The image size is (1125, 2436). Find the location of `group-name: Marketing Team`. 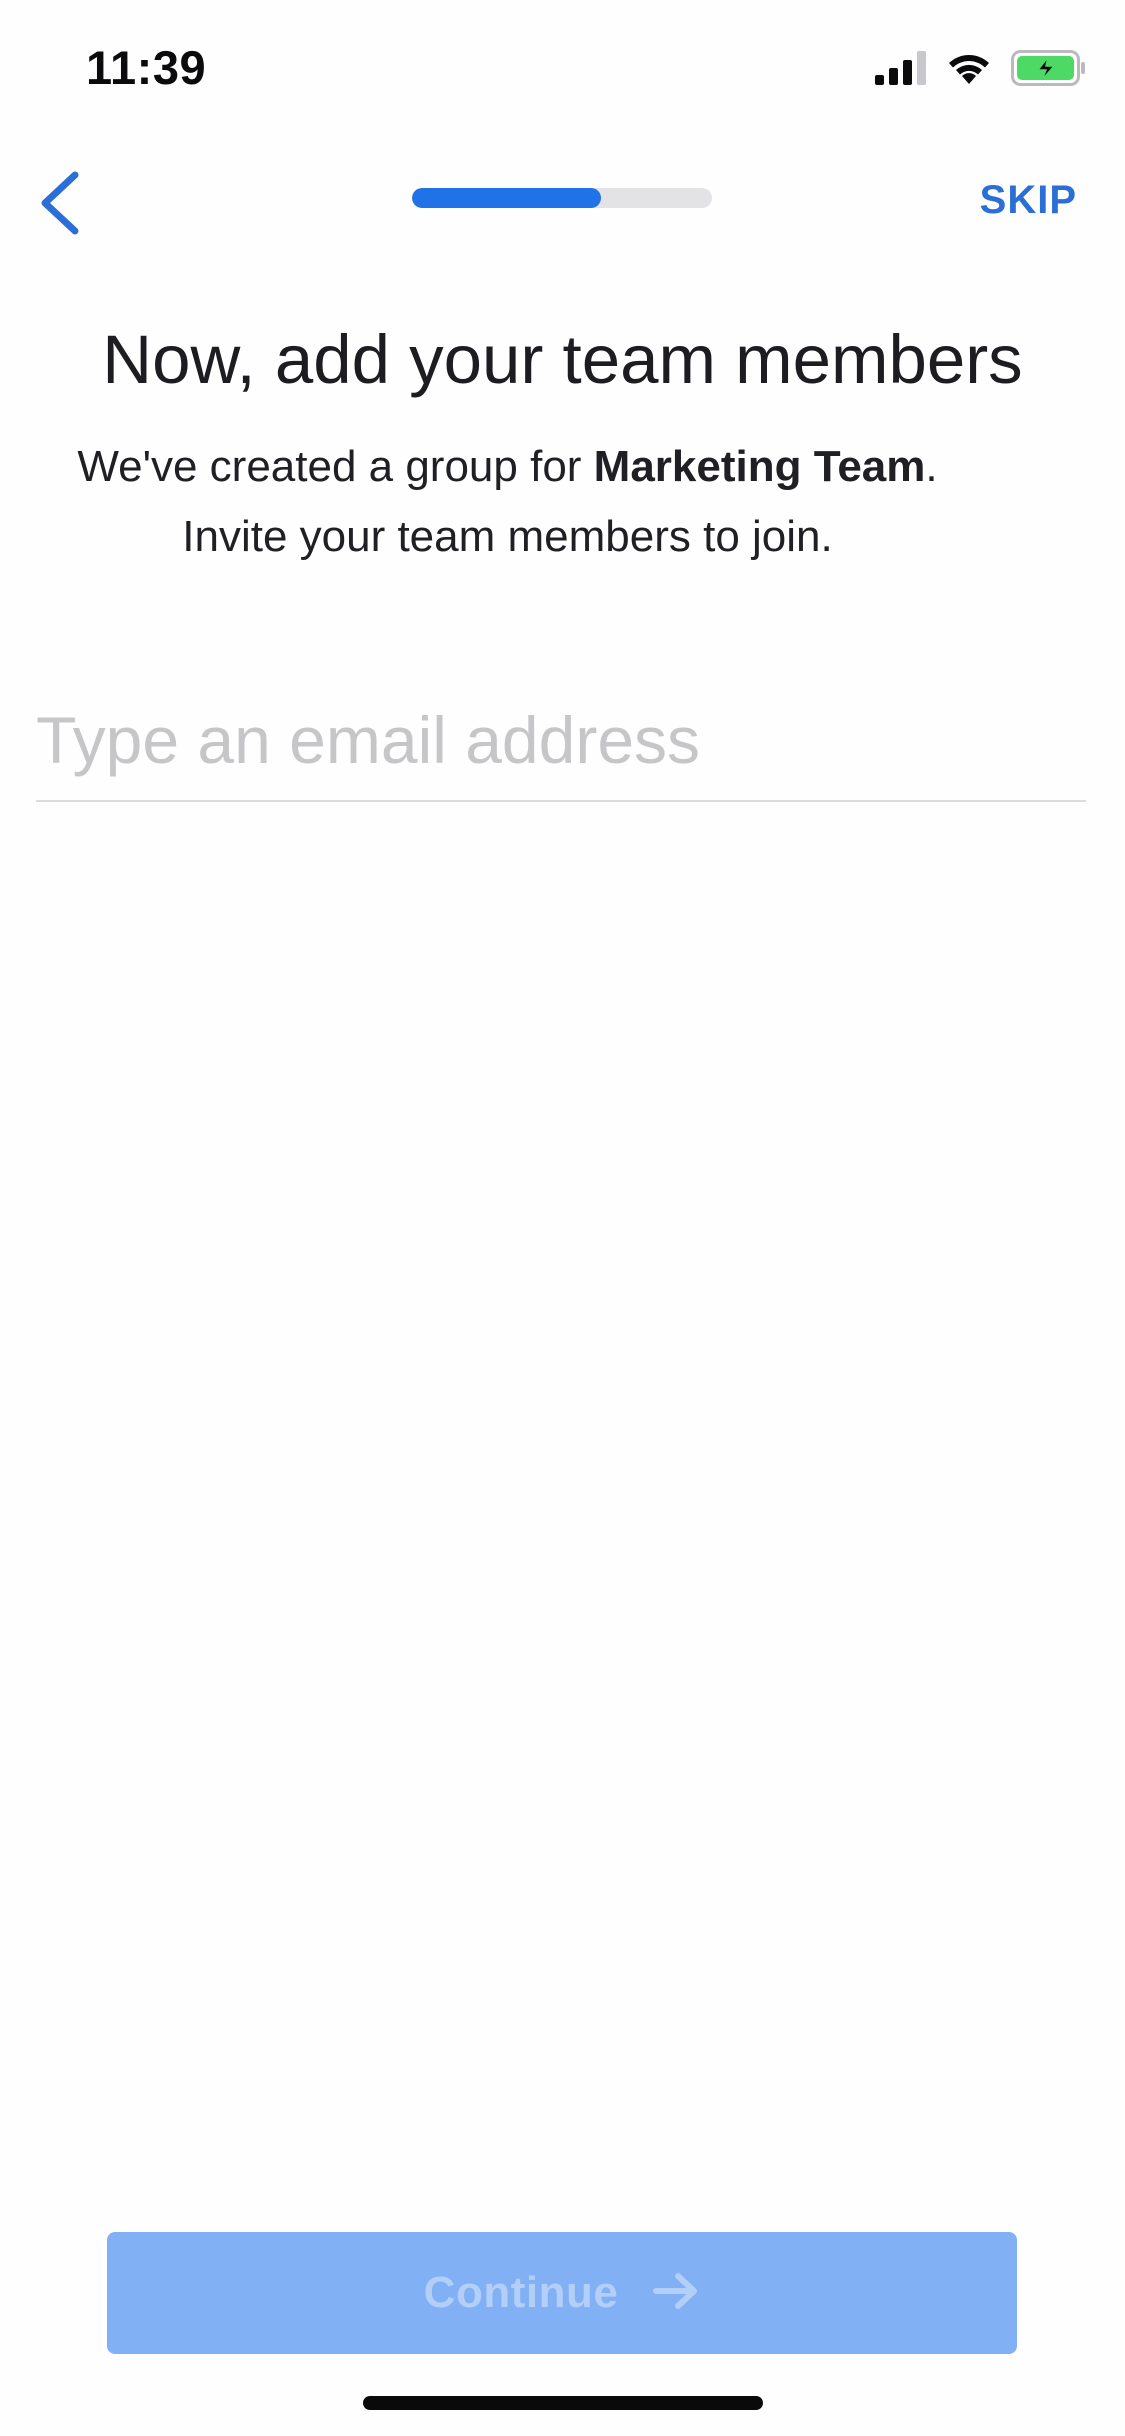

group-name: Marketing Team is located at coordinates (759, 466).